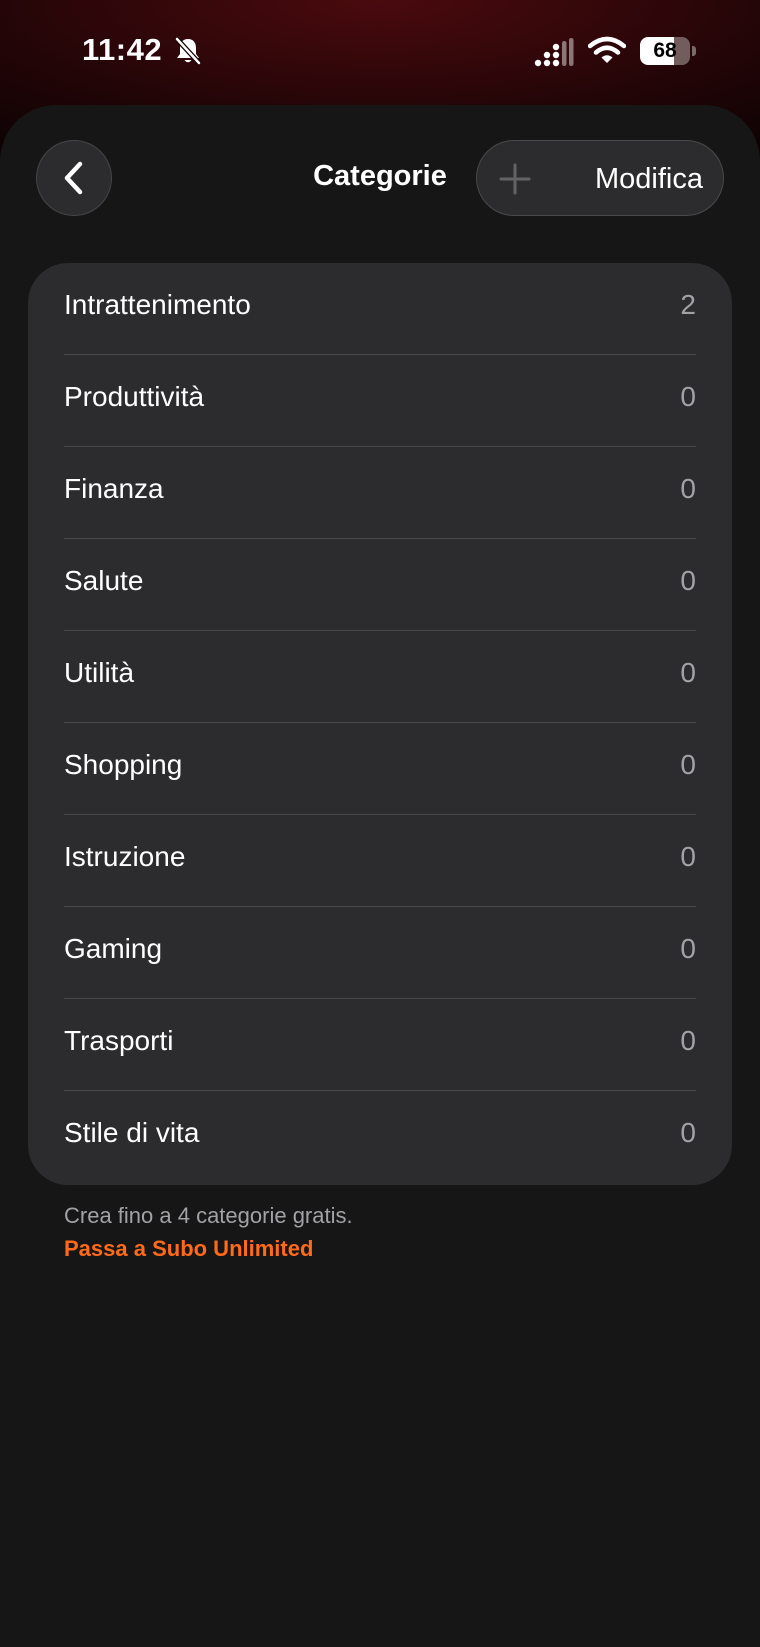 The width and height of the screenshot is (760, 1647). I want to click on category-label: Istruzione, so click(125, 856).